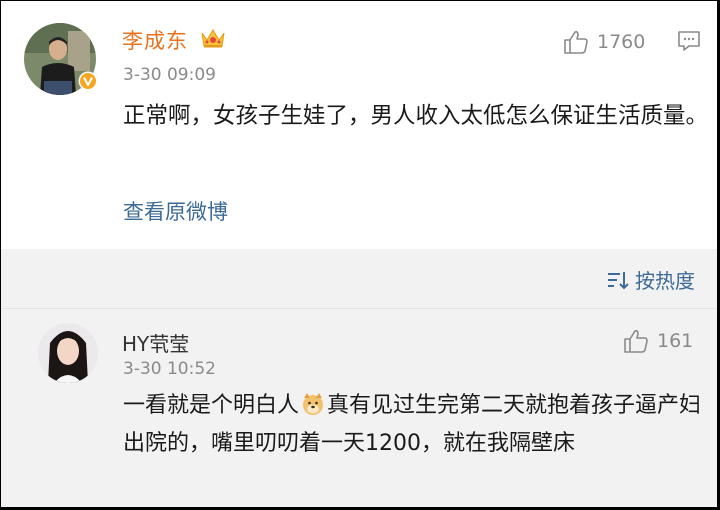 Image resolution: width=720 pixels, height=510 pixels. What do you see at coordinates (621, 42) in the screenshot?
I see `post-like-count: 1760` at bounding box center [621, 42].